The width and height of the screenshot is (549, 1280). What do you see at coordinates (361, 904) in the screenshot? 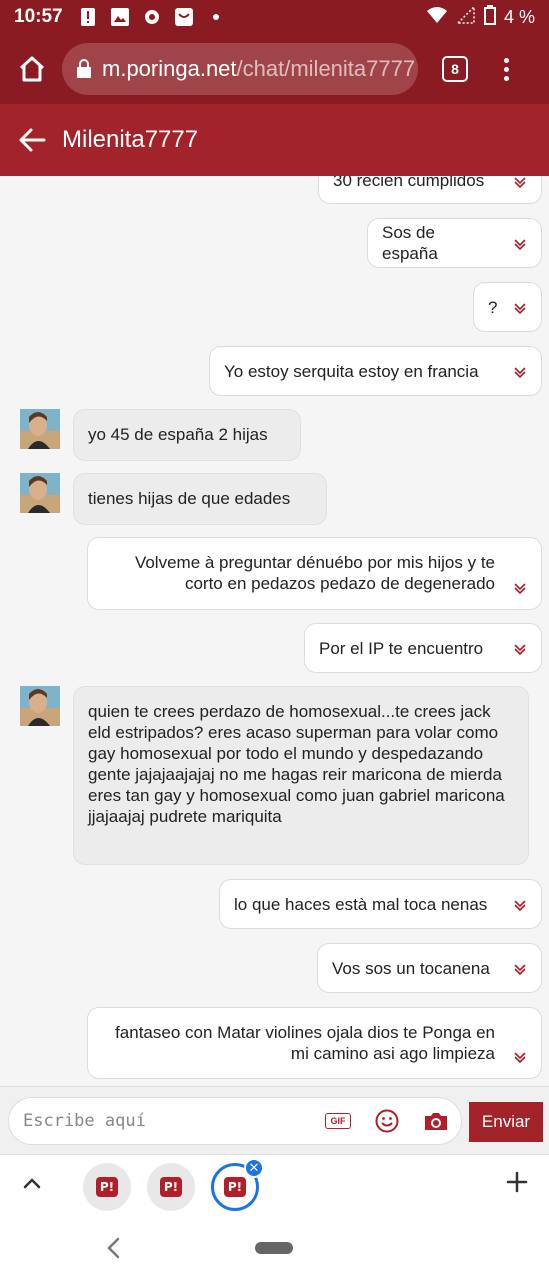
I see `message-text: lo que haces està mal toca nenas` at bounding box center [361, 904].